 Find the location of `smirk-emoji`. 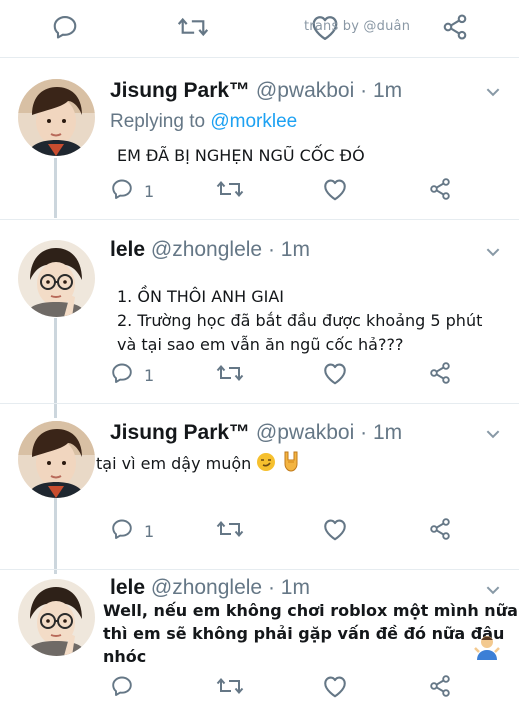

smirk-emoji is located at coordinates (266, 465).